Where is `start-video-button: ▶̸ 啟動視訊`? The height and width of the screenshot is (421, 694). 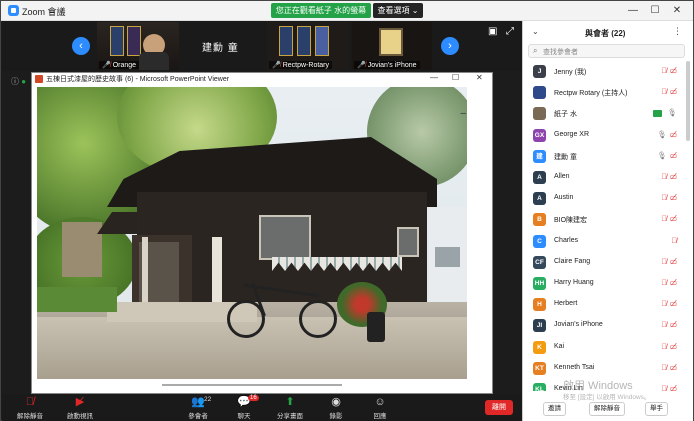 start-video-button: ▶̸ 啟動視訊 is located at coordinates (80, 408).